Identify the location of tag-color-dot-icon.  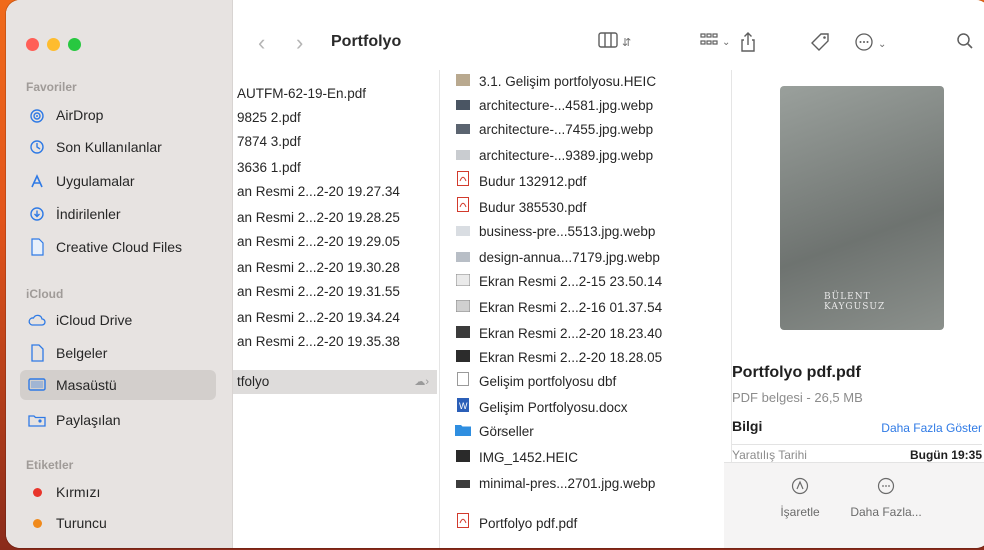
(37, 492).